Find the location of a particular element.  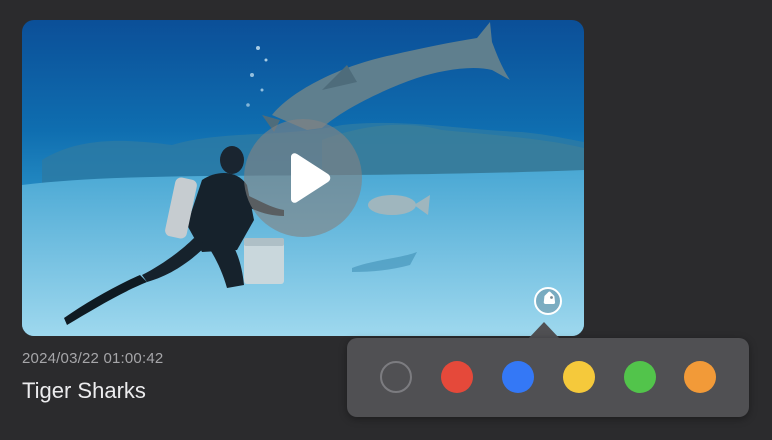

color-tag-popover is located at coordinates (548, 377).